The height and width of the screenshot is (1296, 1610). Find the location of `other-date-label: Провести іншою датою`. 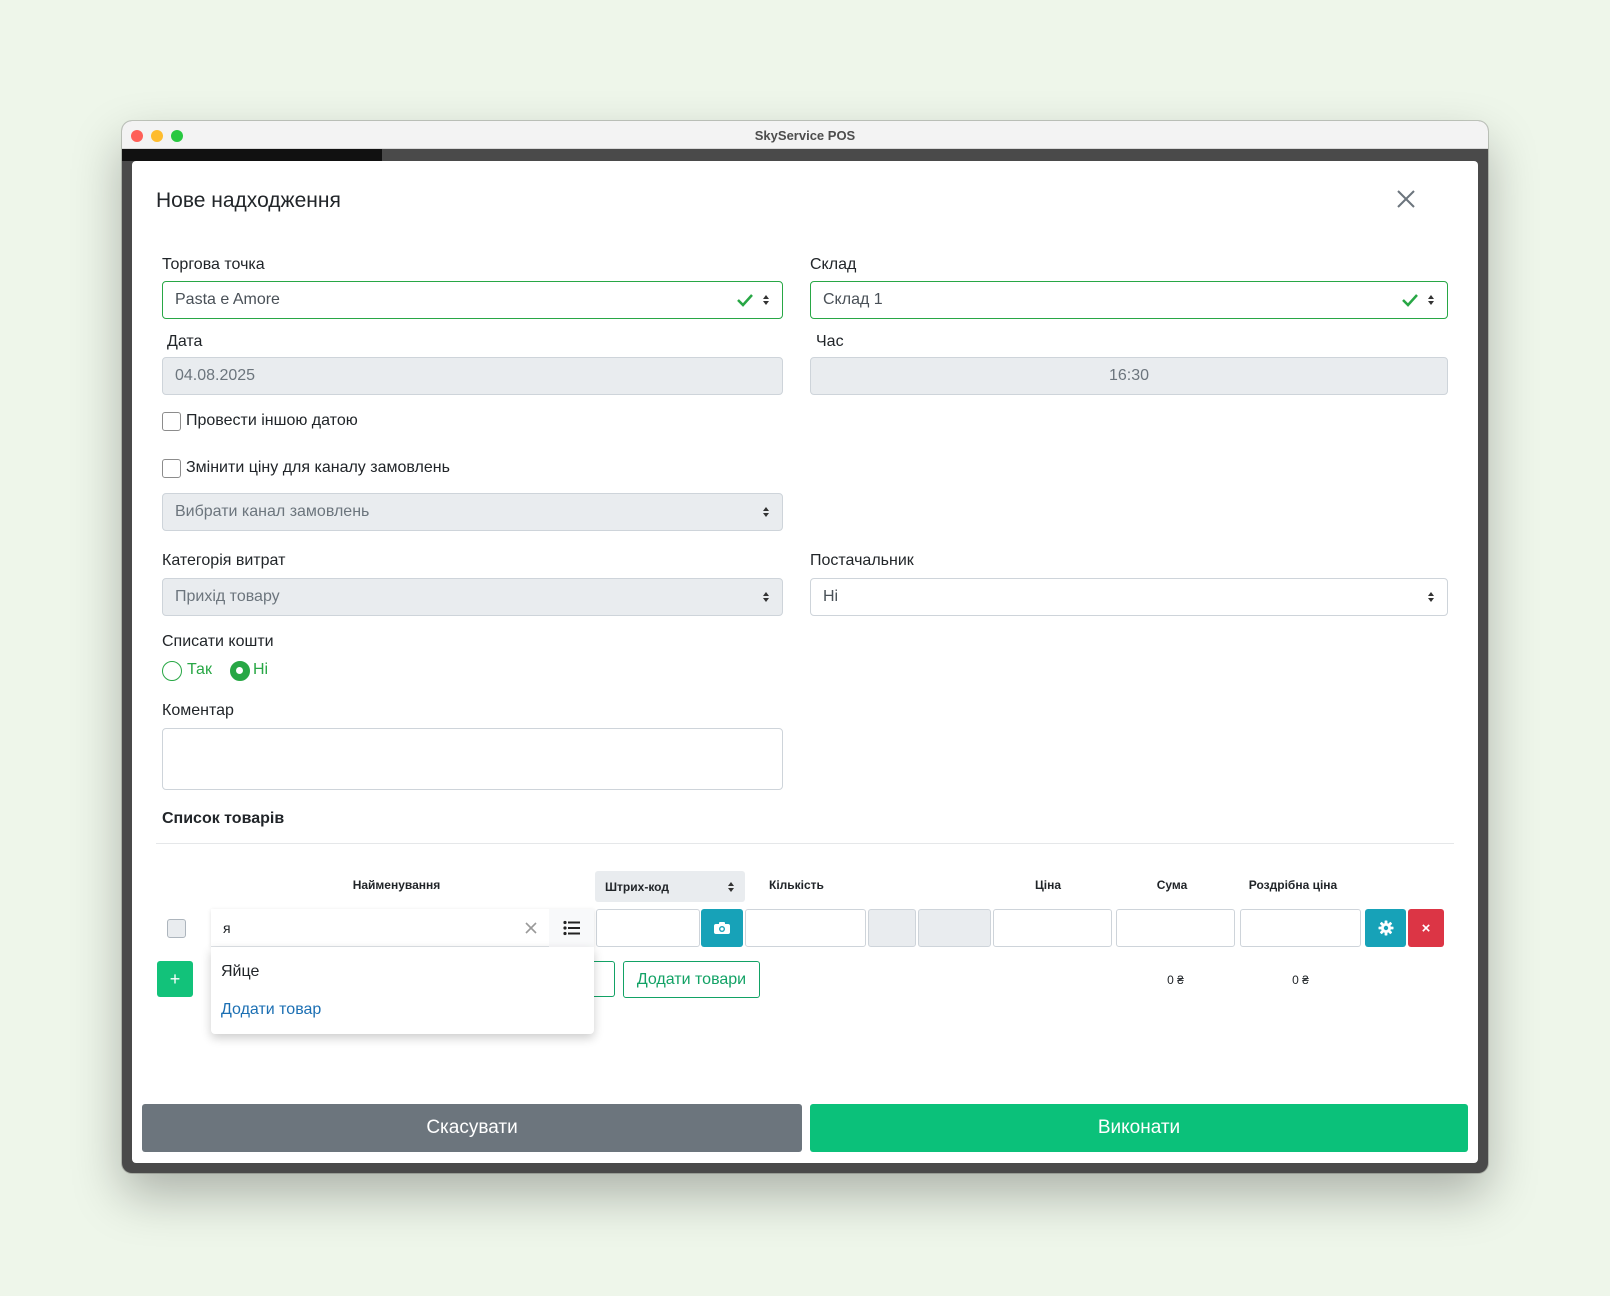

other-date-label: Провести іншою датою is located at coordinates (272, 420).